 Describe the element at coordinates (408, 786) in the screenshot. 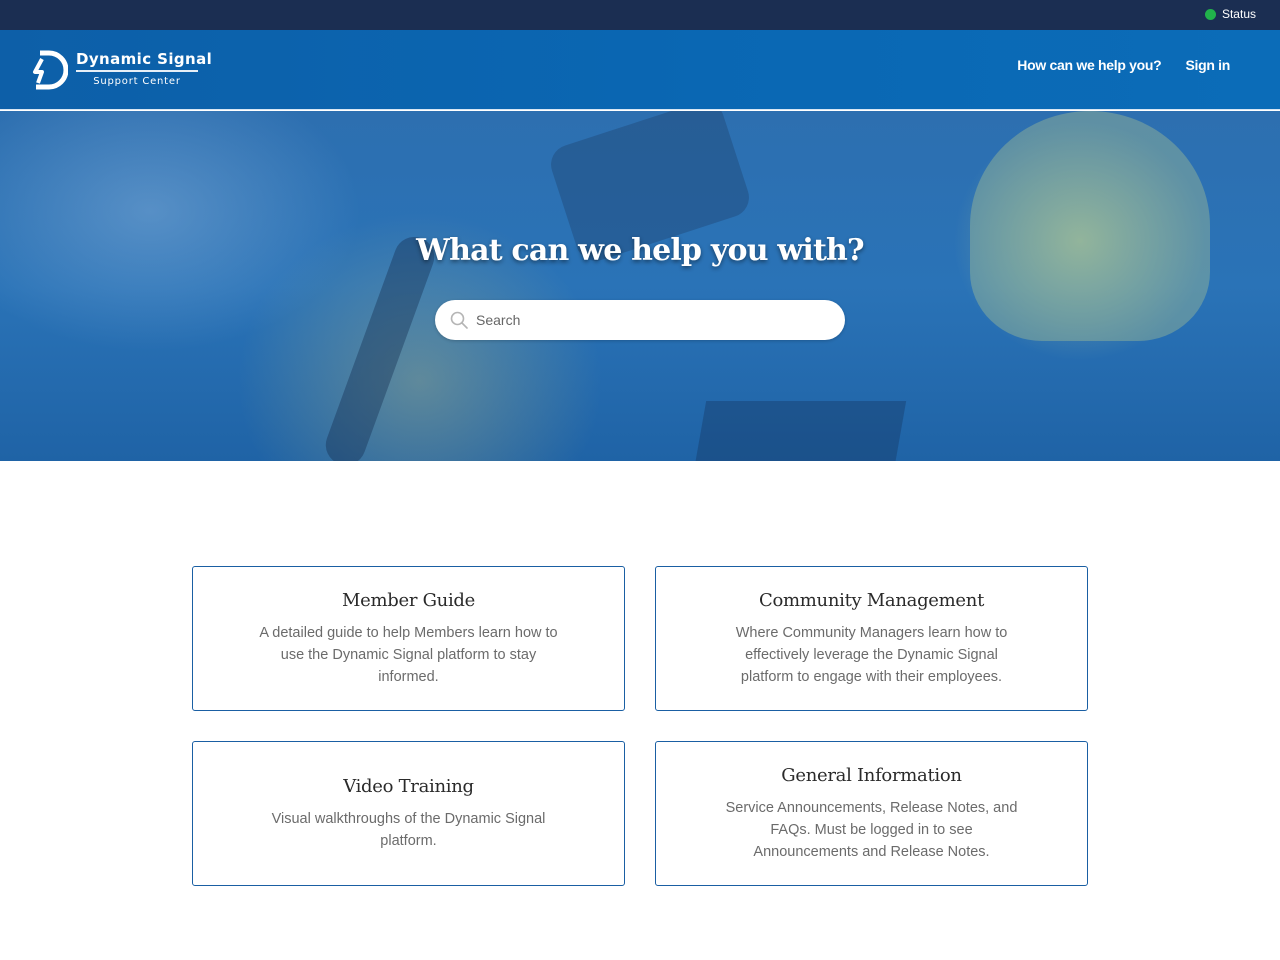

I see `category-title: Video Training` at that location.